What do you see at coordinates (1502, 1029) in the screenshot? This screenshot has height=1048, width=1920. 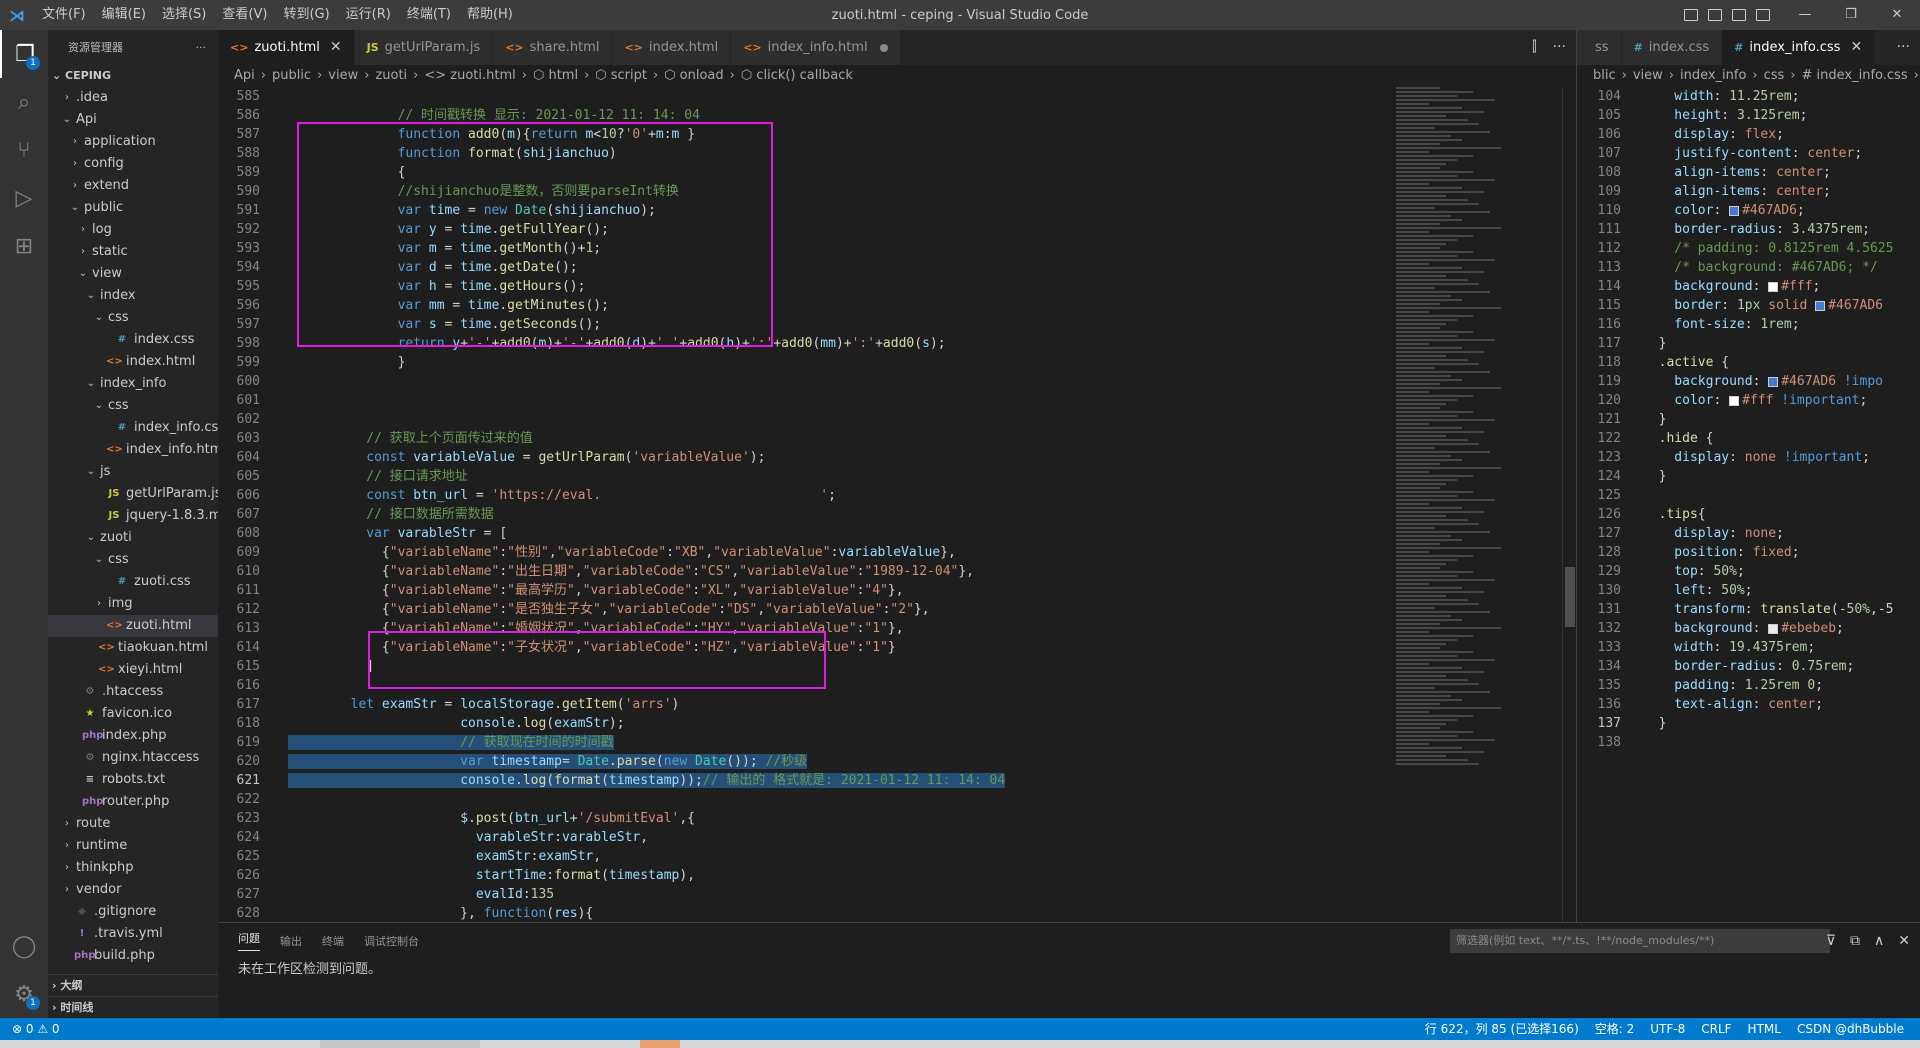 I see `status-item: 行 622，列 85 (已选择166)` at bounding box center [1502, 1029].